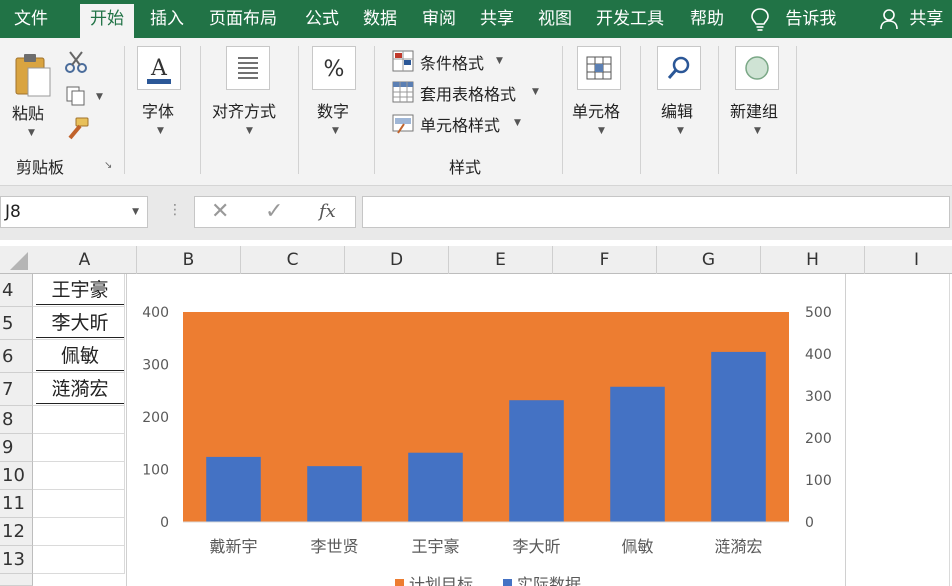  Describe the element at coordinates (605, 260) in the screenshot. I see `column-header-f: F` at that location.